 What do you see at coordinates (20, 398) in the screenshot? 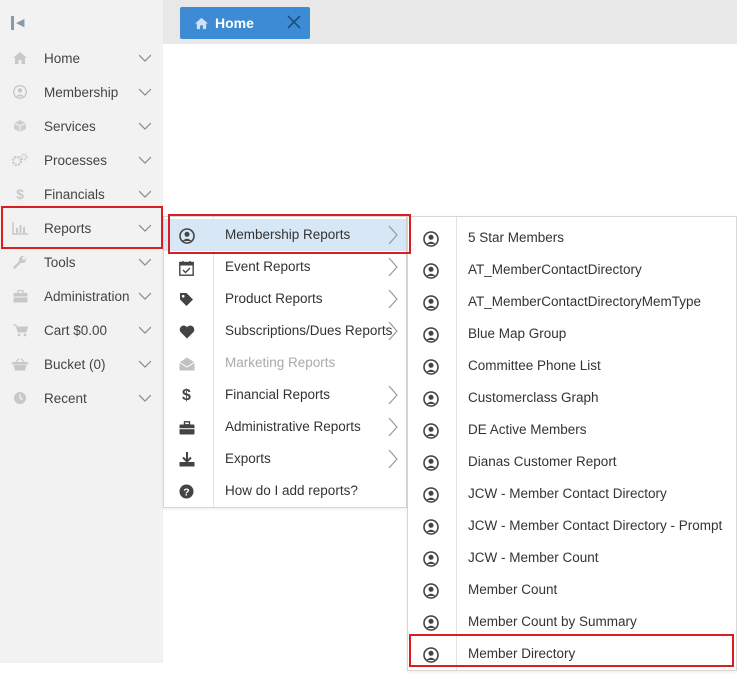
I see `clock-icon` at bounding box center [20, 398].